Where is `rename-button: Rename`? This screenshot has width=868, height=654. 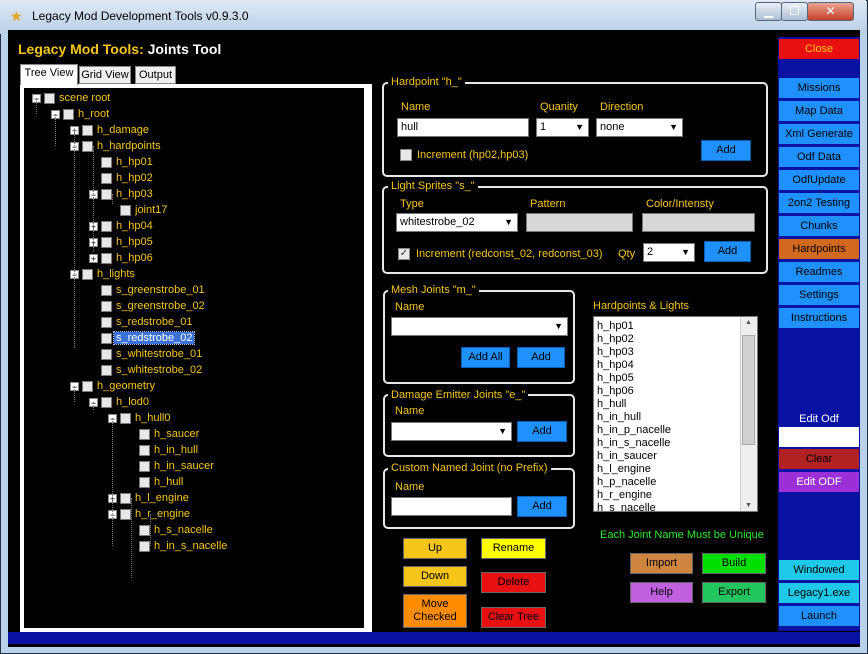
rename-button: Rename is located at coordinates (513, 548).